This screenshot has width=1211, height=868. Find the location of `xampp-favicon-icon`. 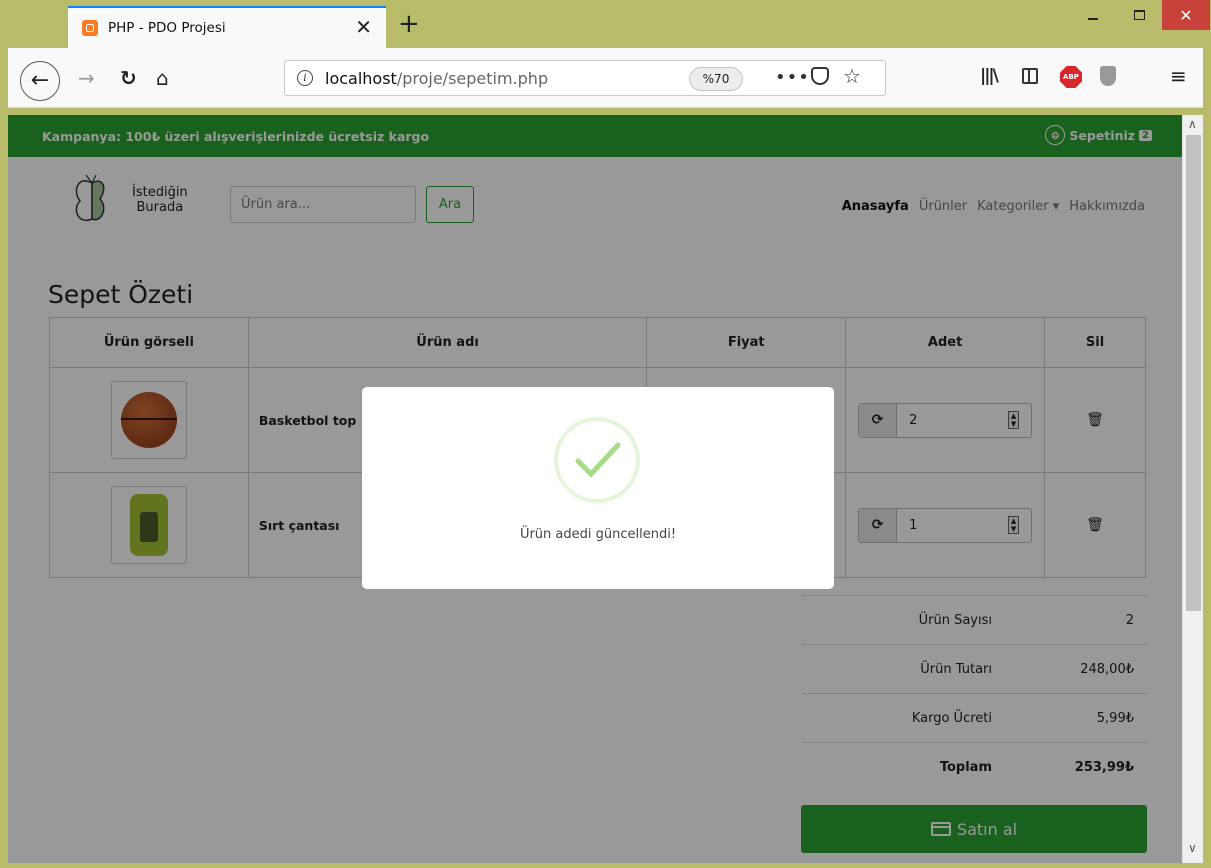

xampp-favicon-icon is located at coordinates (90, 28).